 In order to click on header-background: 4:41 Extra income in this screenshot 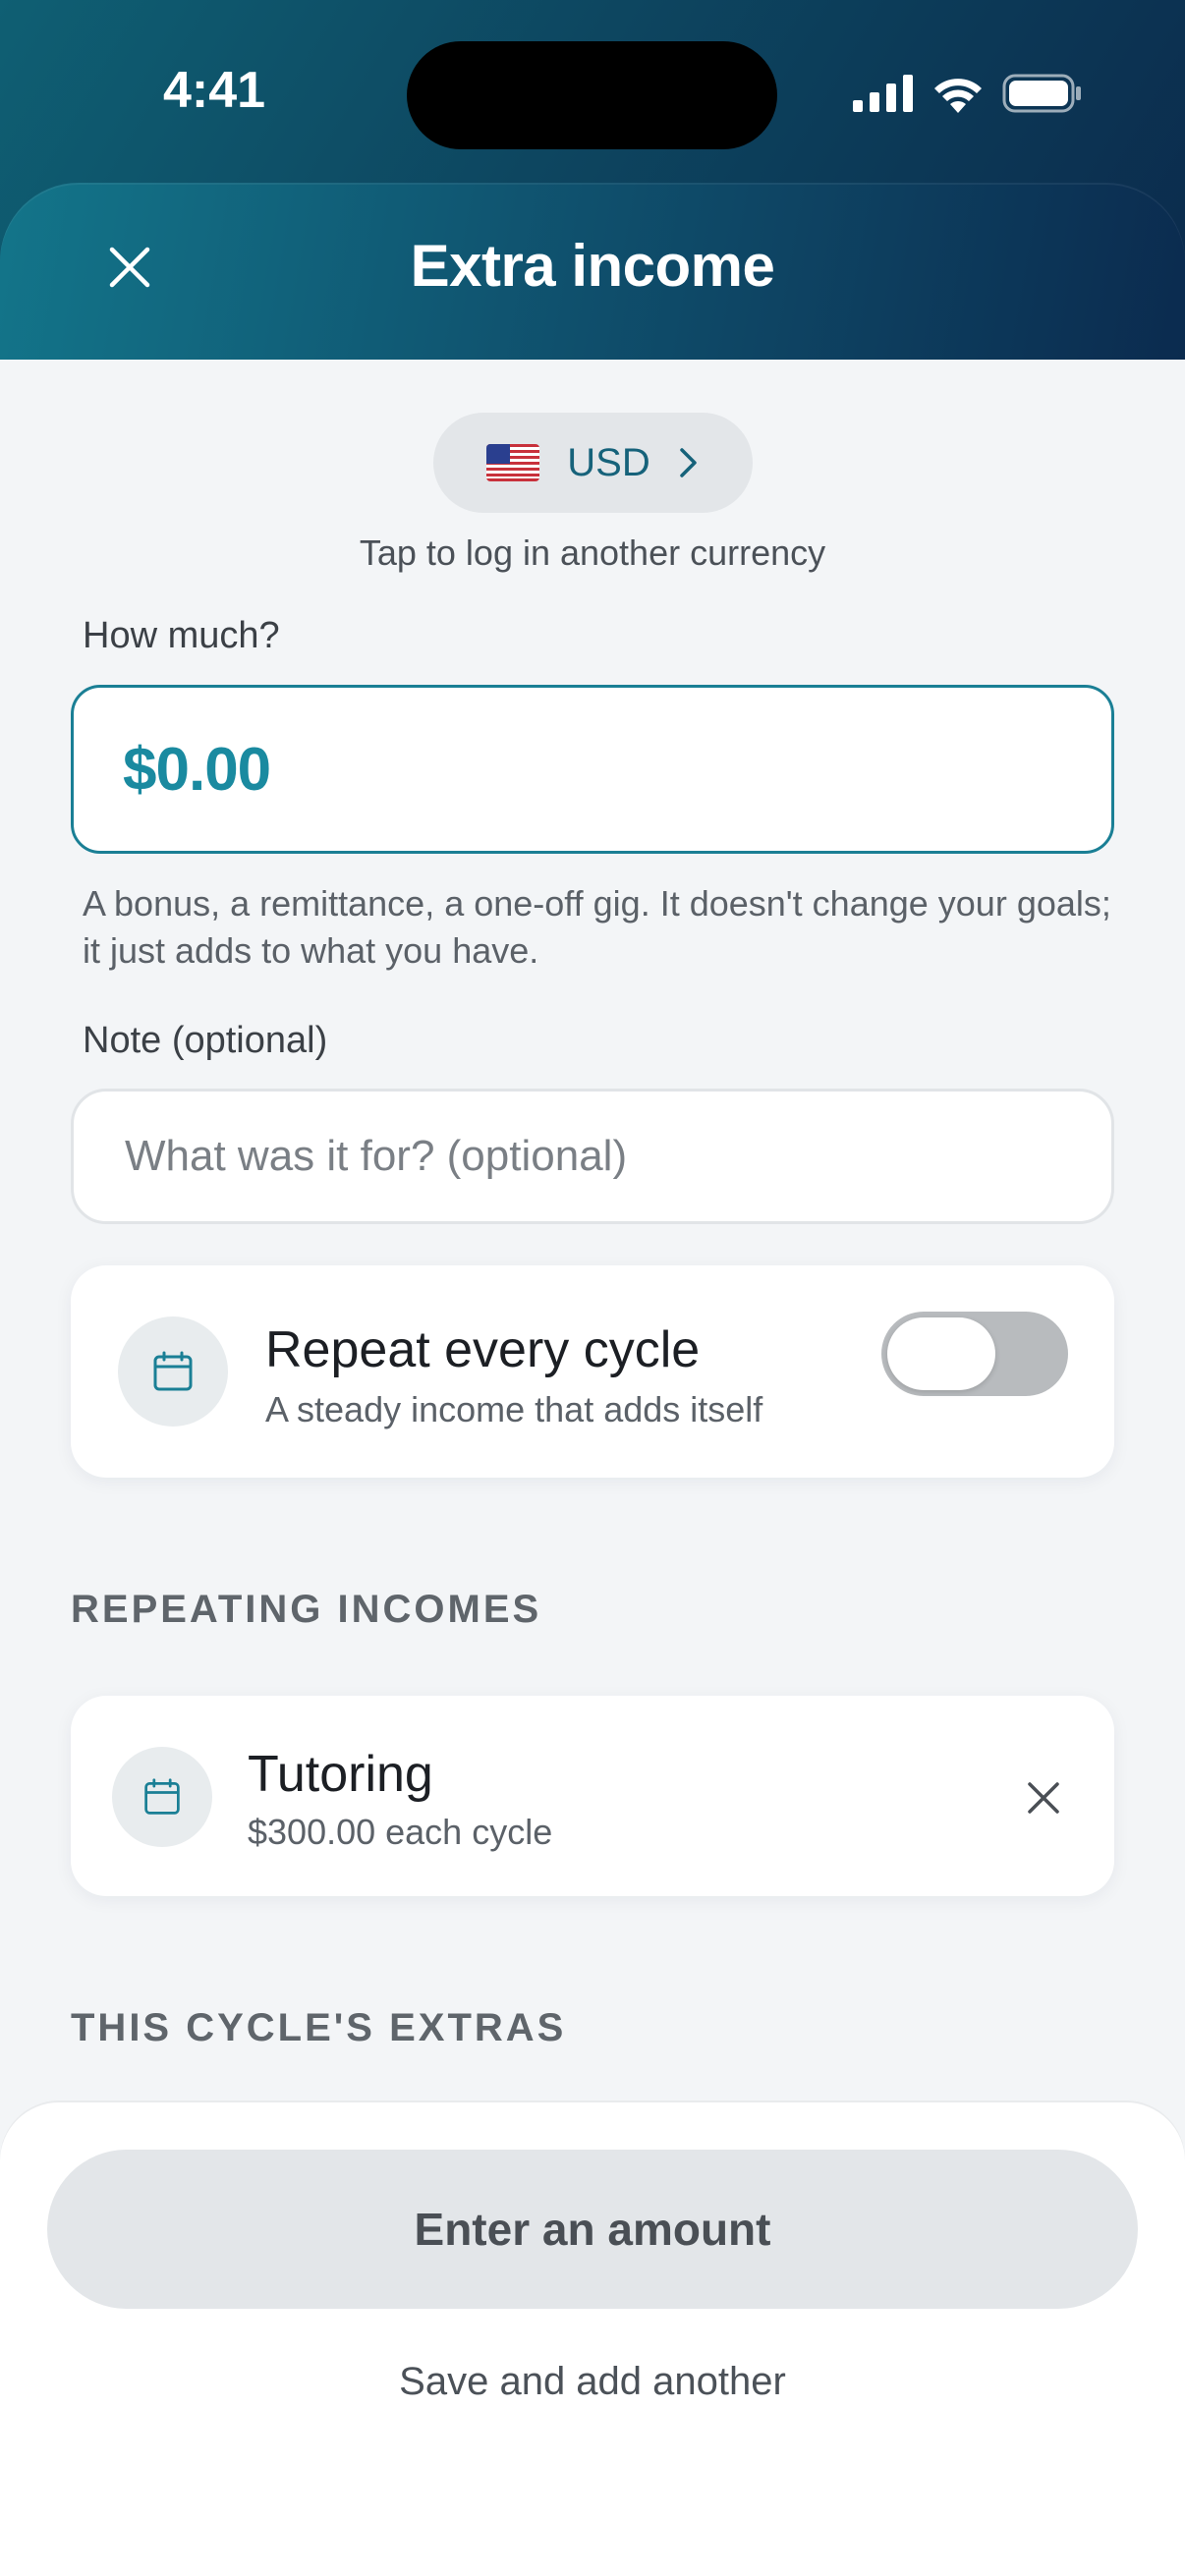, I will do `click(592, 180)`.